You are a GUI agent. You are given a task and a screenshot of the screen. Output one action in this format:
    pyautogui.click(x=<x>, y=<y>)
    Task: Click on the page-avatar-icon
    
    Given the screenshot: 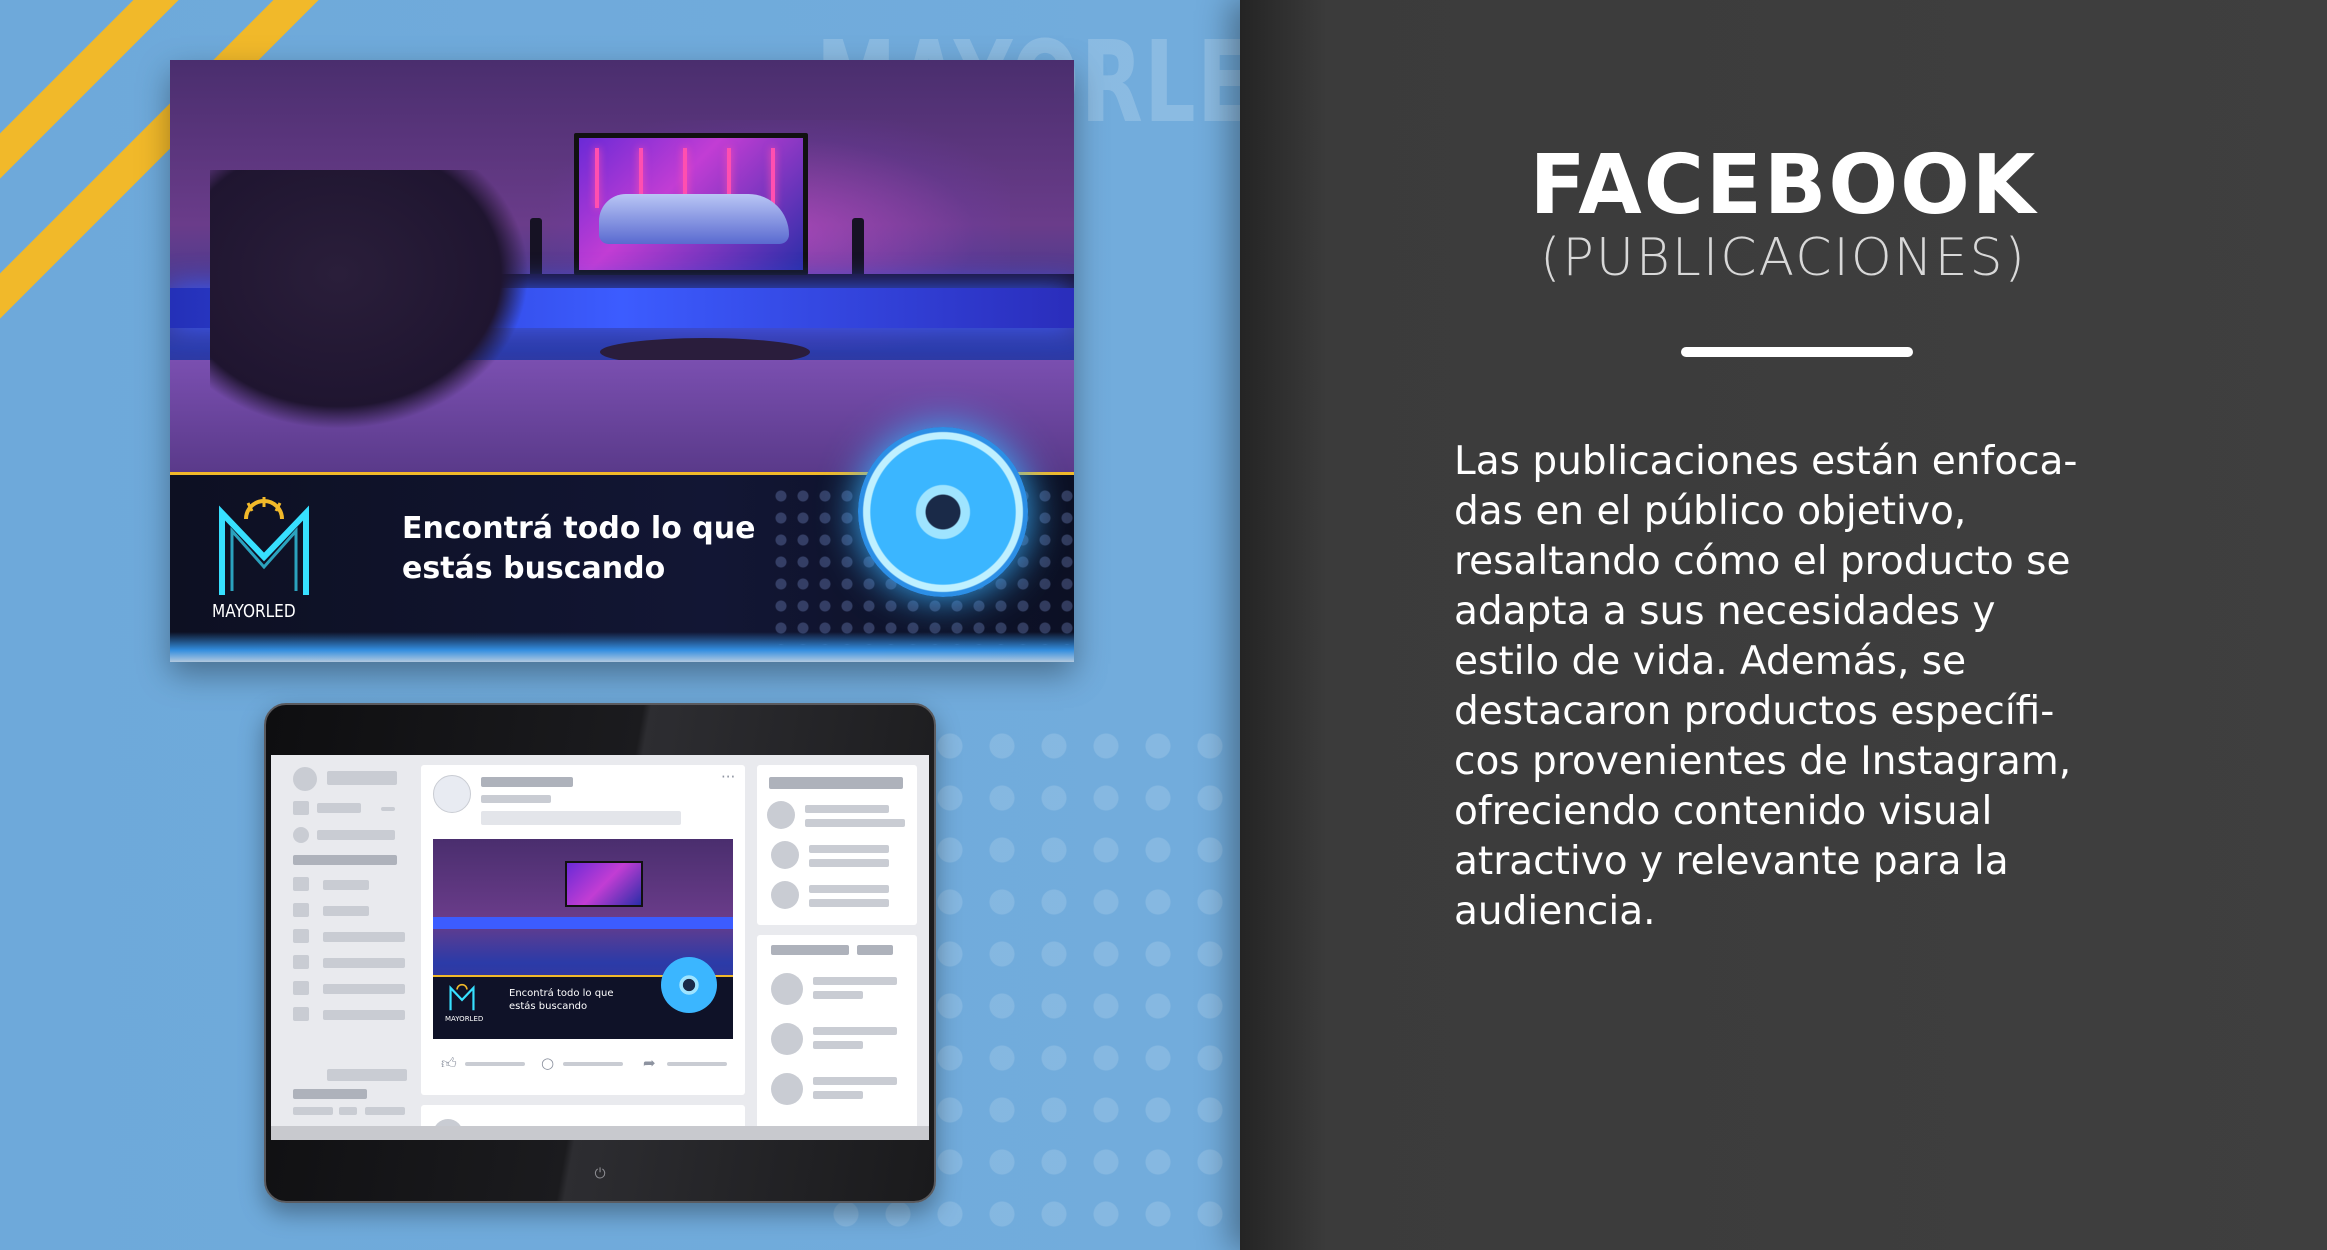 What is the action you would take?
    pyautogui.click(x=452, y=794)
    